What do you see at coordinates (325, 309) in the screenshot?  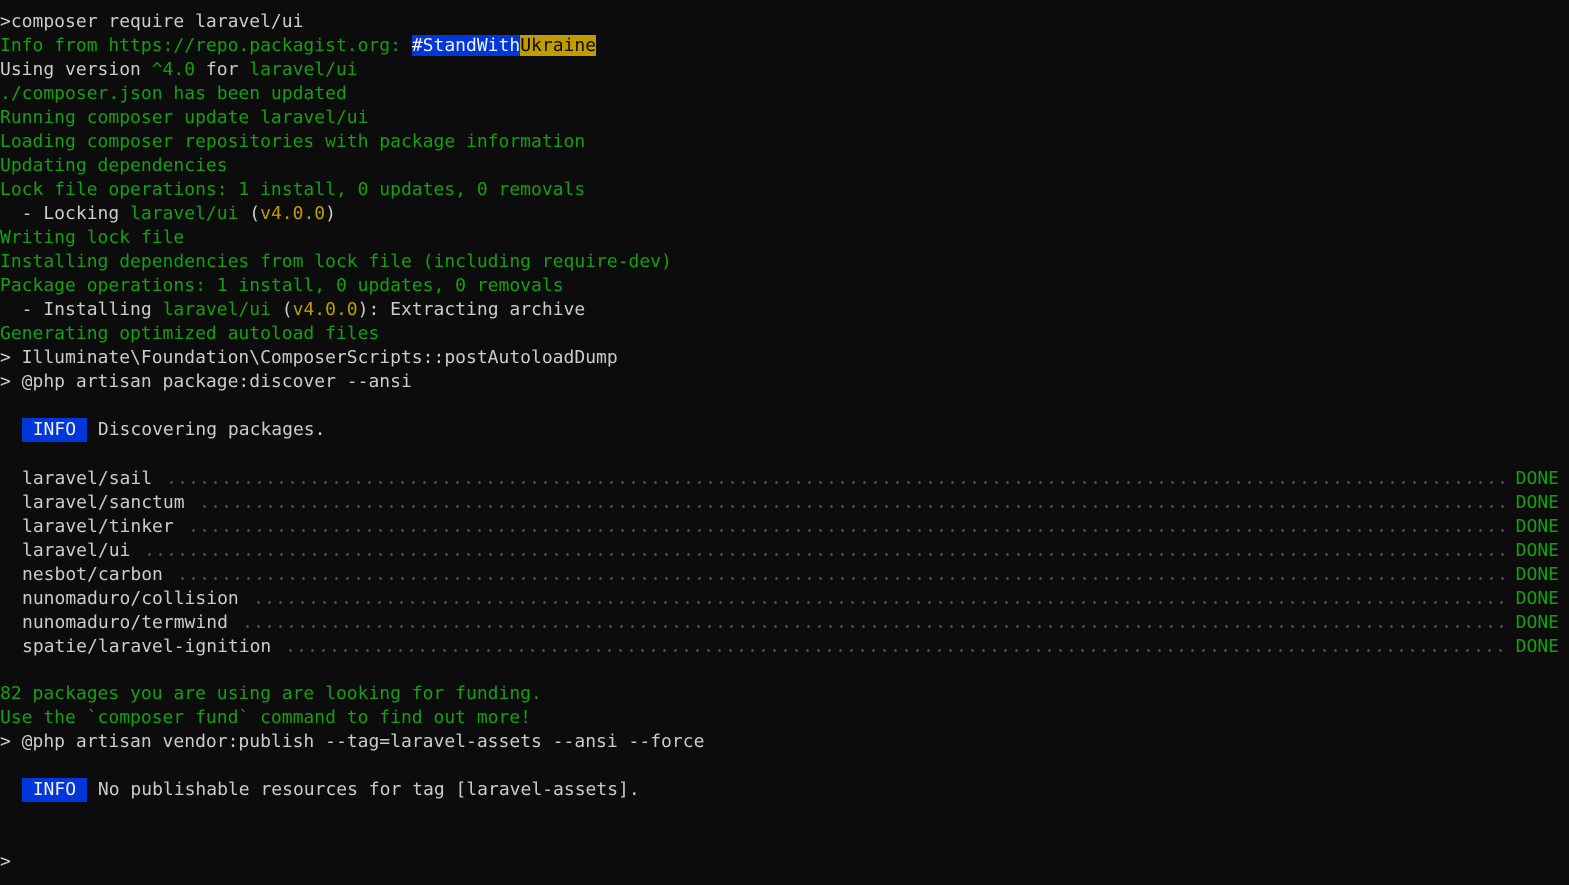 I see `installing-version: v4.0.0` at bounding box center [325, 309].